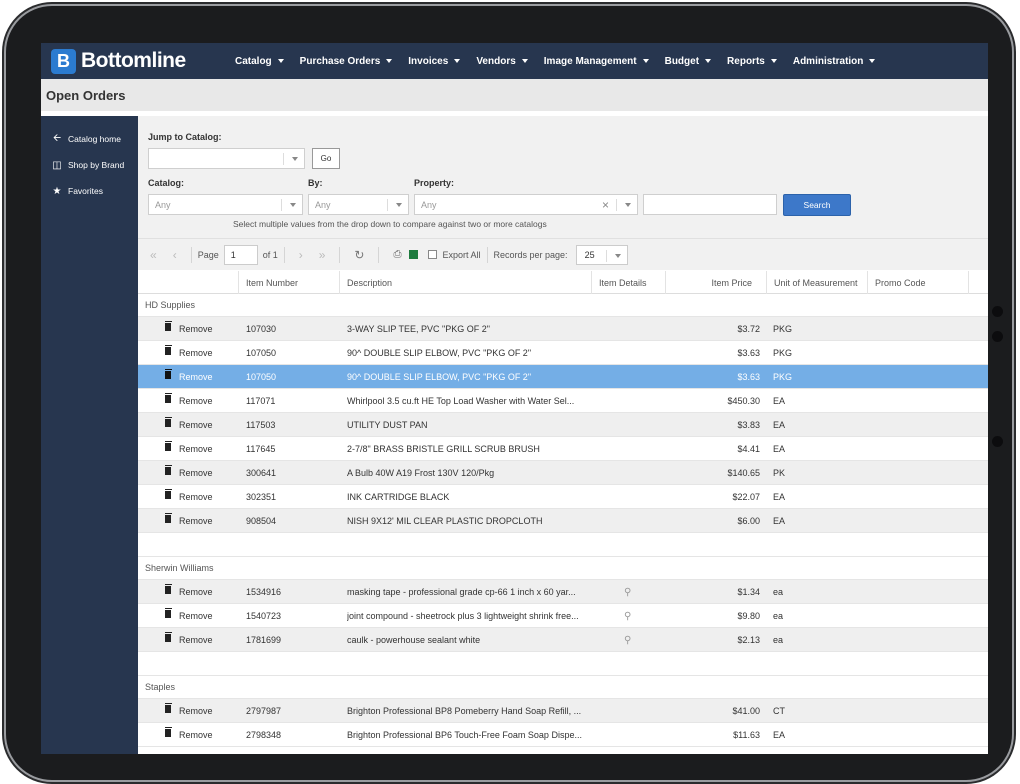 This screenshot has width=1020, height=784. I want to click on item-price: $450.30, so click(743, 401).